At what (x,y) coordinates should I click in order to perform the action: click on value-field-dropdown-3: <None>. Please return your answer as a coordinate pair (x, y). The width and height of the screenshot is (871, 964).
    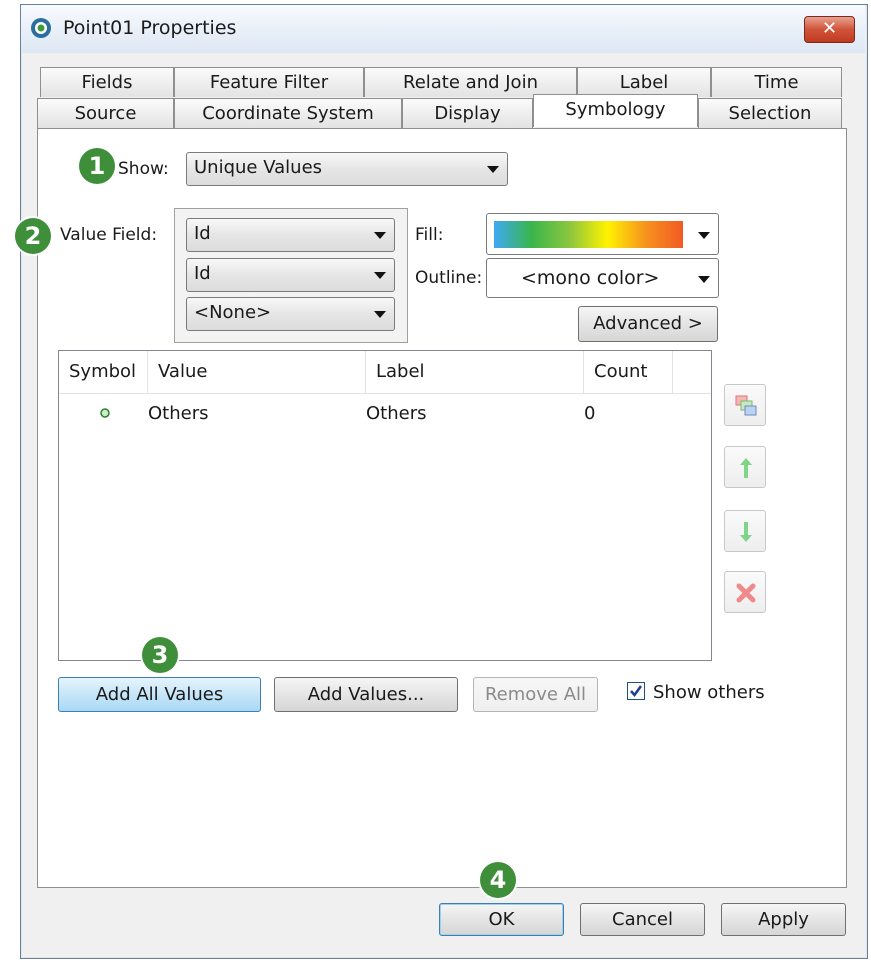
    Looking at the image, I should click on (290, 314).